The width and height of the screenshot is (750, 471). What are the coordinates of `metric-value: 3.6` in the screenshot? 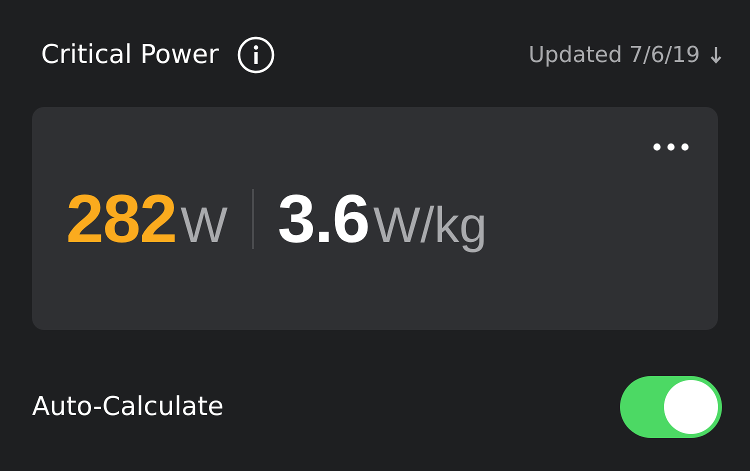 It's located at (324, 219).